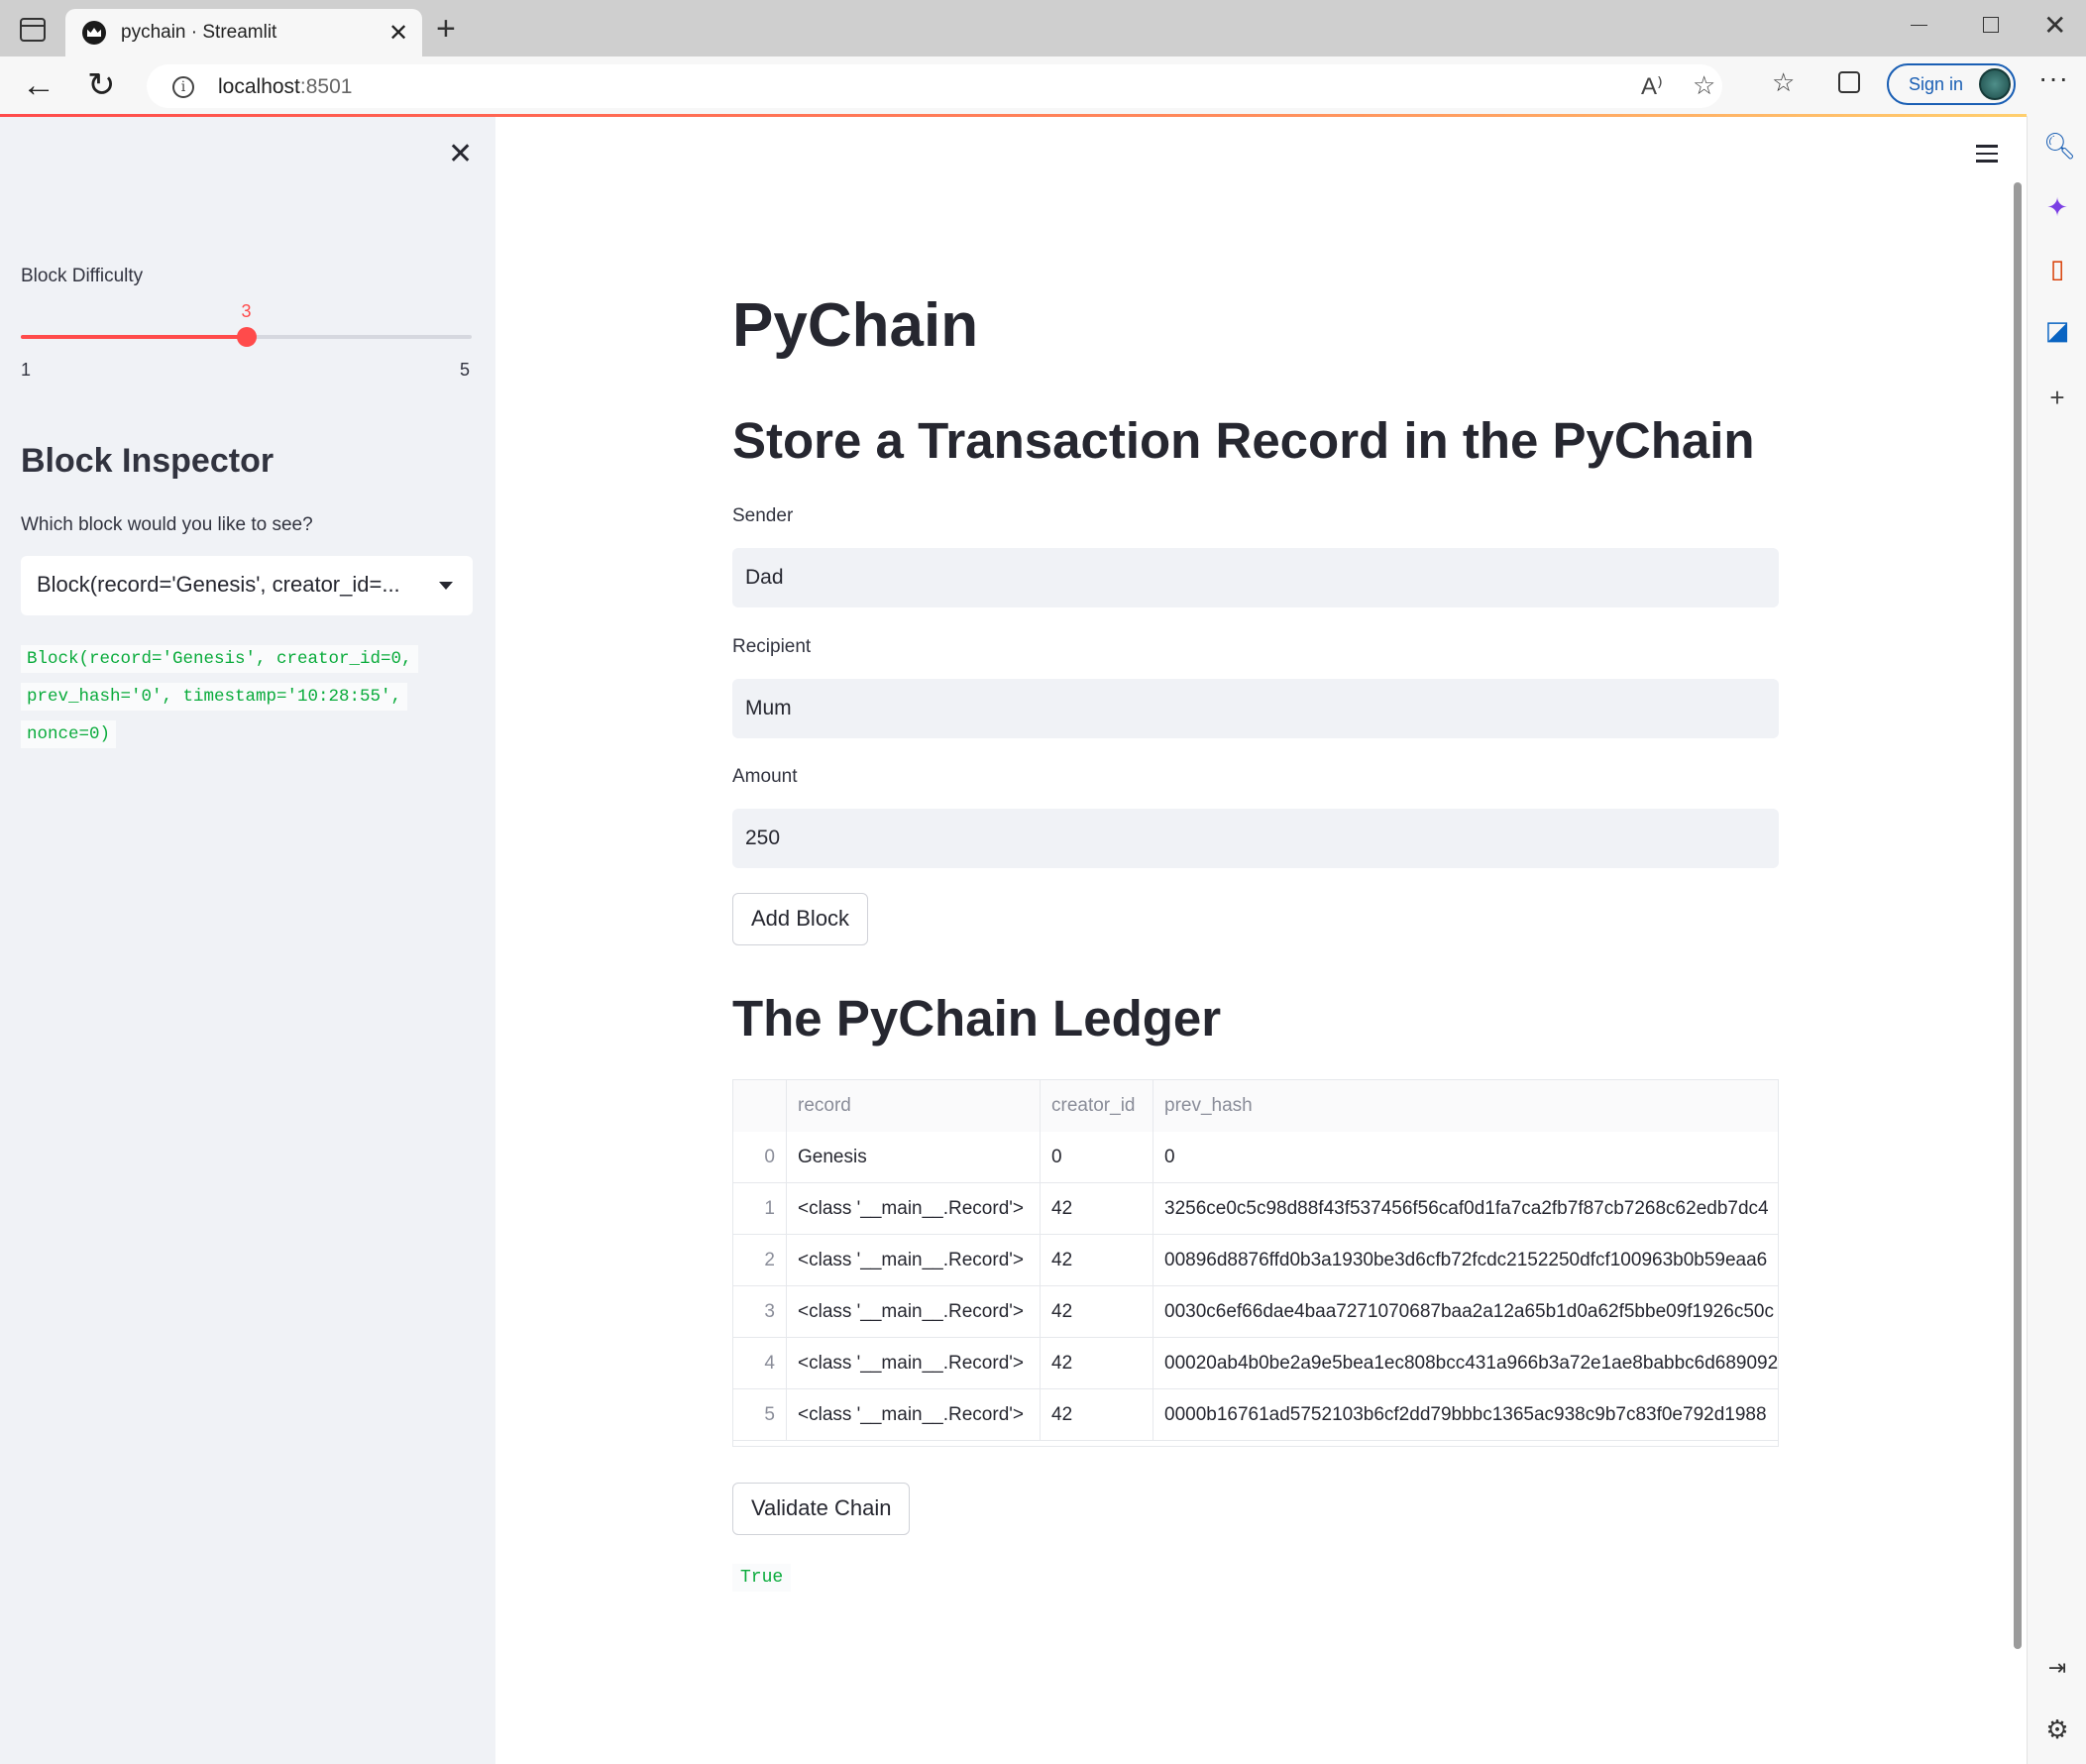  Describe the element at coordinates (285, 87) in the screenshot. I see `url-text: localhost:8501` at that location.